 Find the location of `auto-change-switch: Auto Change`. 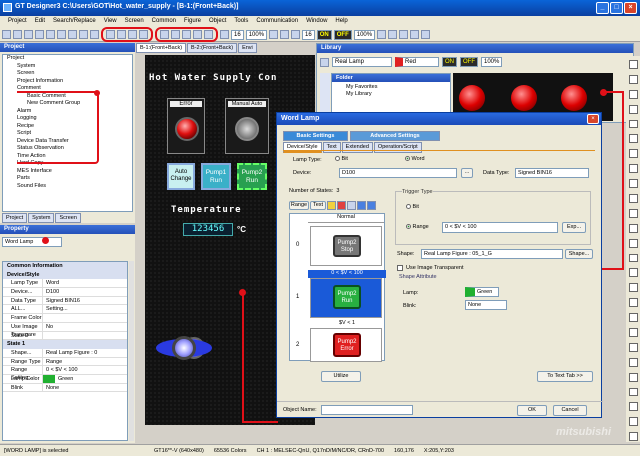

auto-change-switch: Auto Change is located at coordinates (181, 176).